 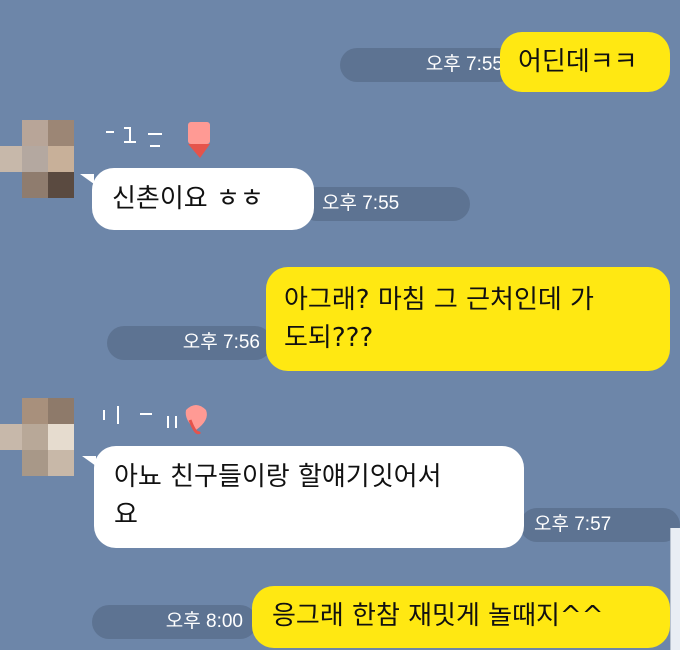 I want to click on my-message-bubble: 응그래 한참 재밋게 놀때지^^, so click(x=461, y=617).